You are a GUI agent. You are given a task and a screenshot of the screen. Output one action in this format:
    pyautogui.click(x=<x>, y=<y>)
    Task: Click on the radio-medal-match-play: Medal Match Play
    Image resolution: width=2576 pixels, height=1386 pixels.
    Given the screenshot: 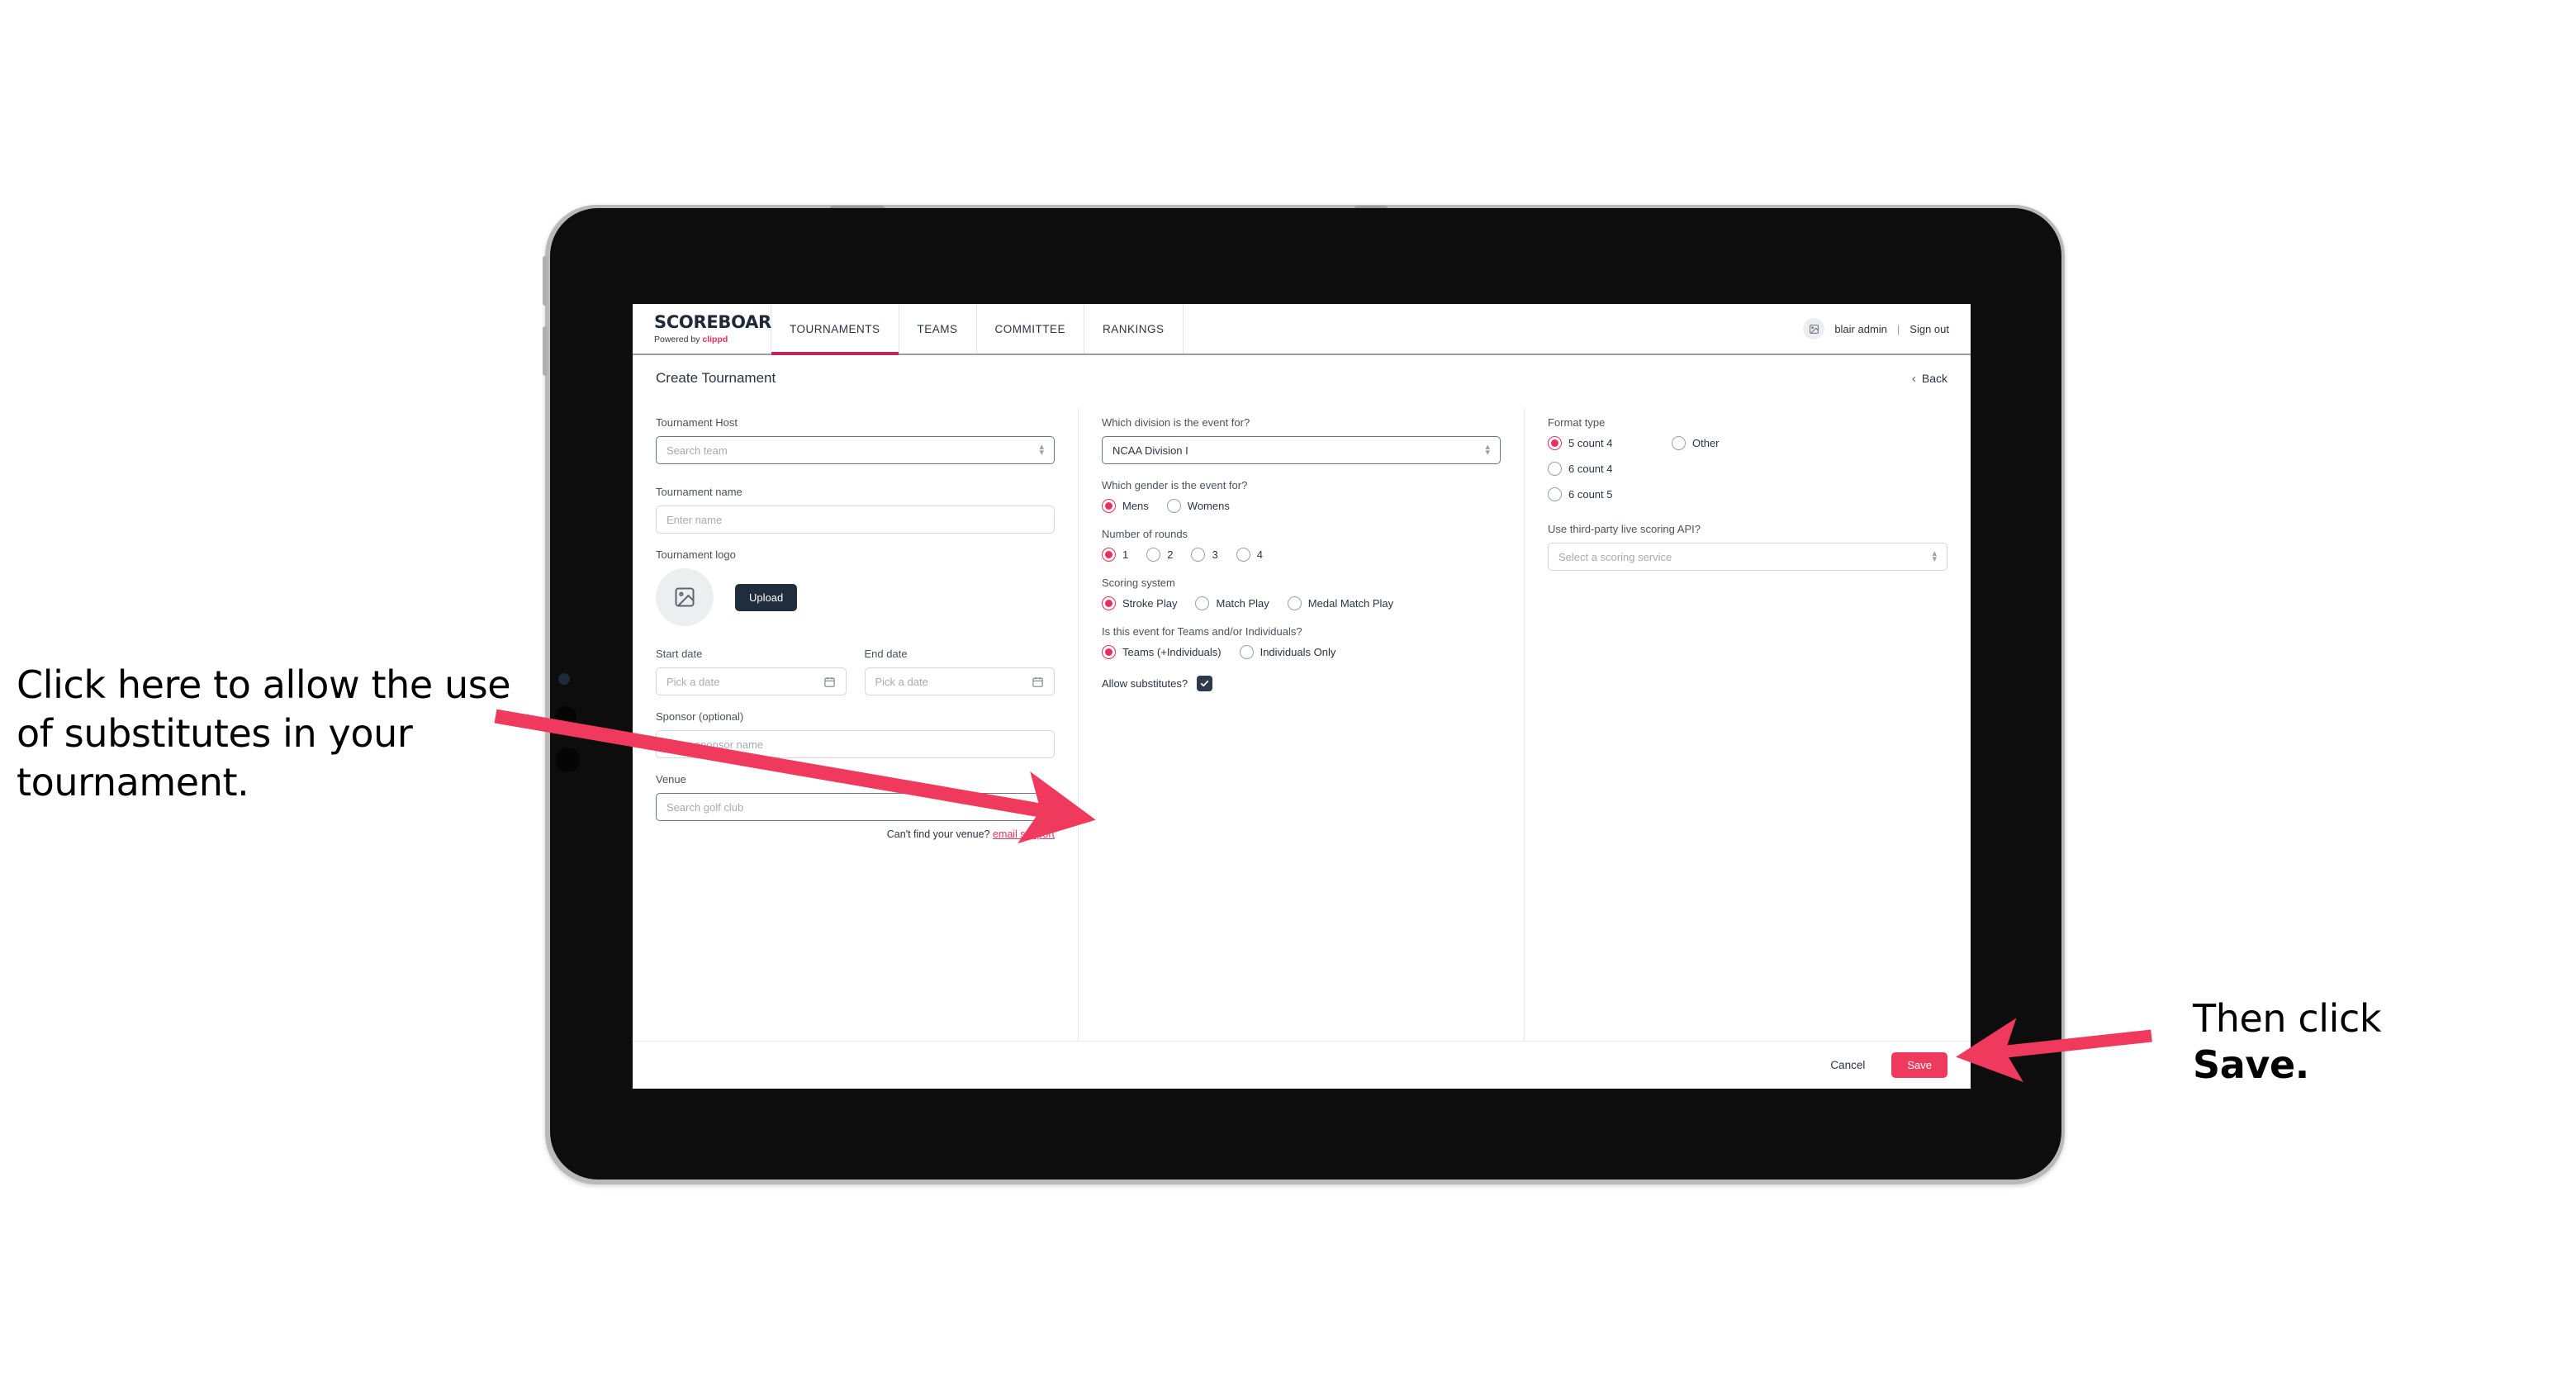 What is the action you would take?
    pyautogui.click(x=1341, y=603)
    